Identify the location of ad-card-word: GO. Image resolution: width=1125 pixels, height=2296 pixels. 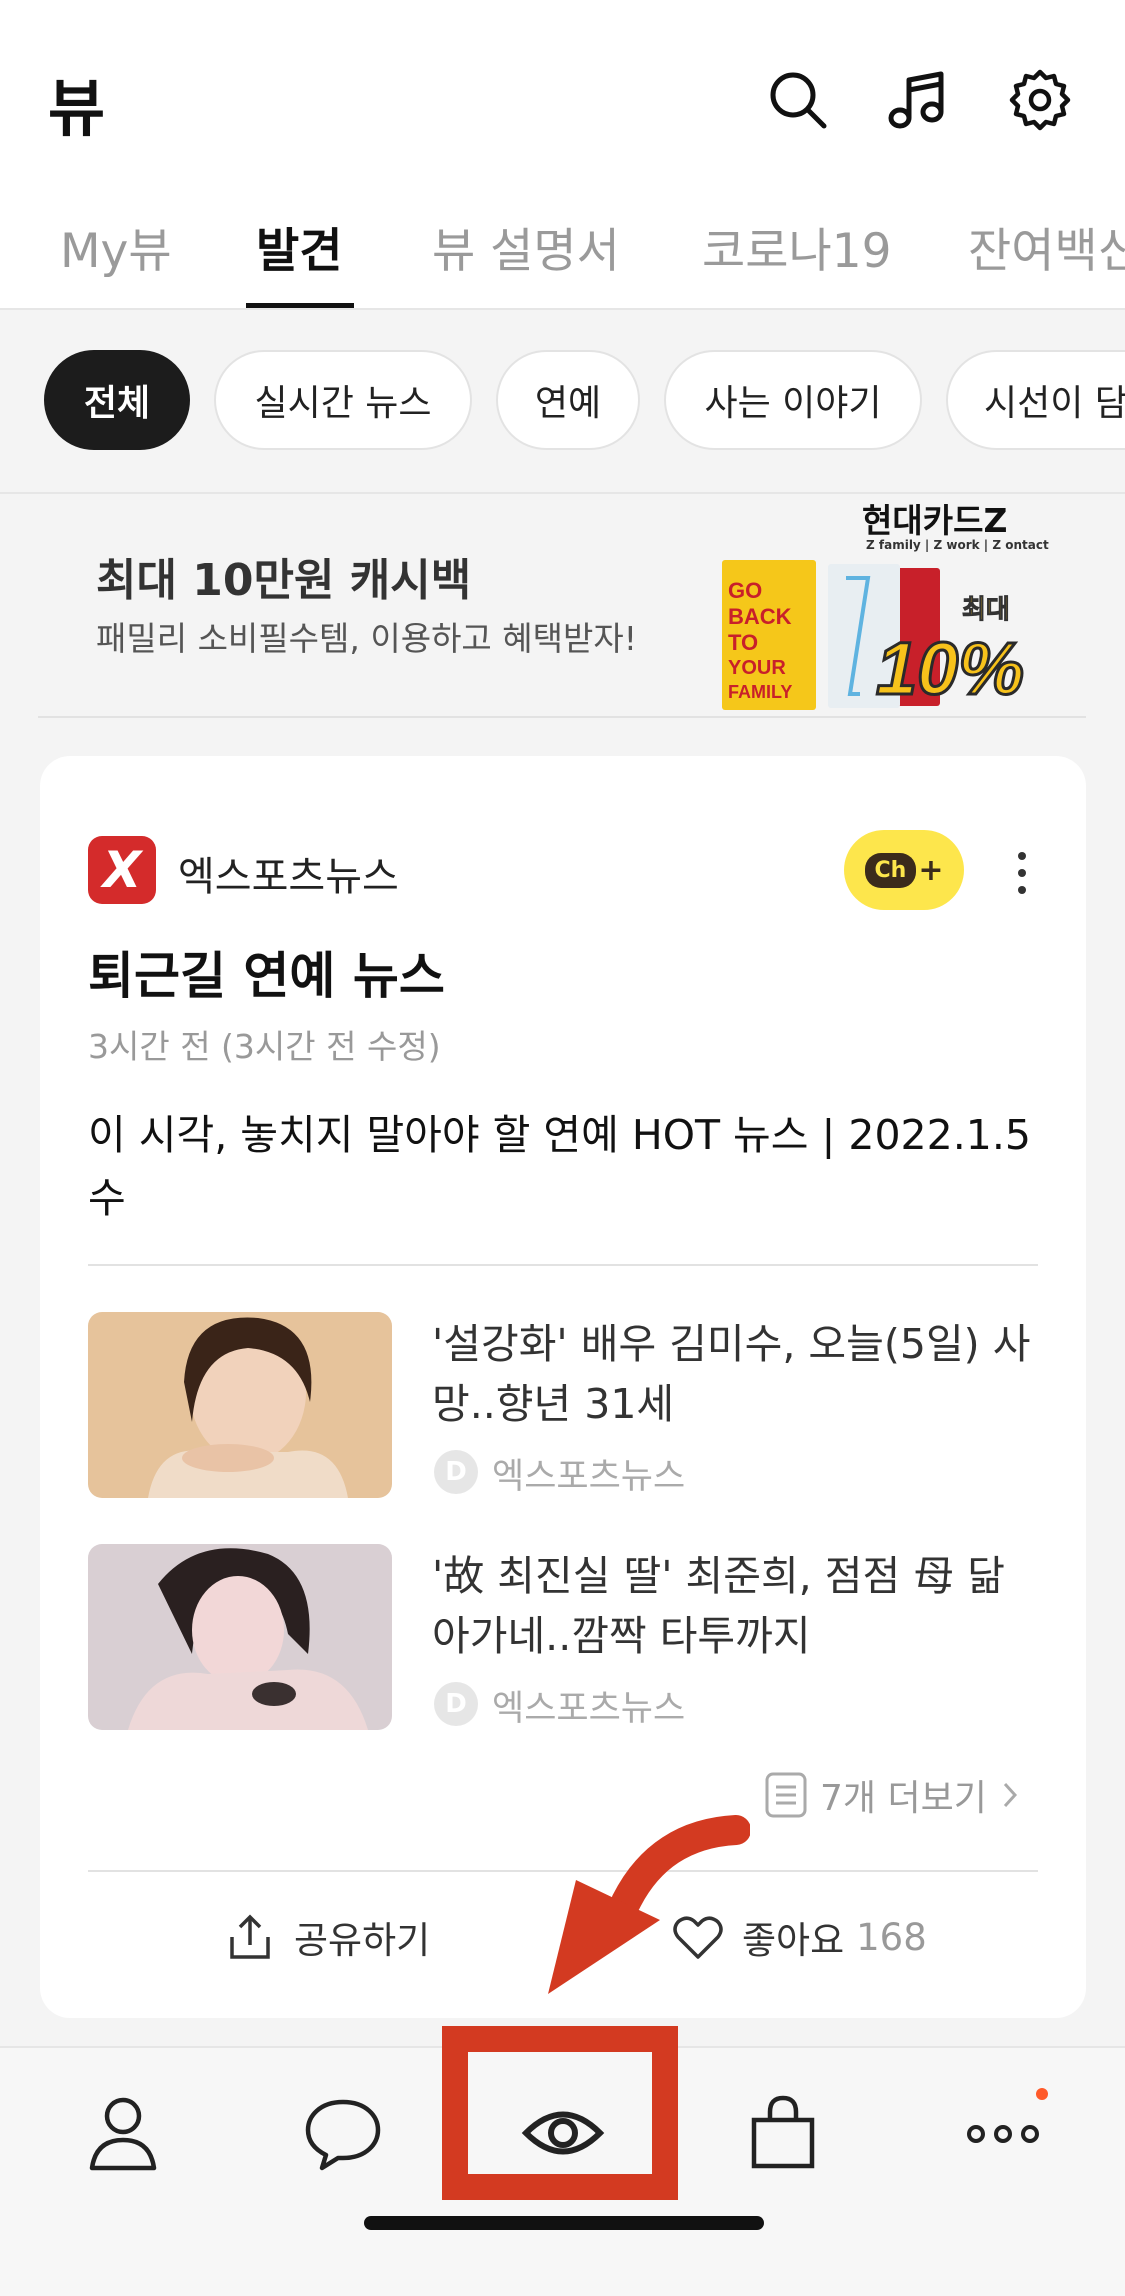
(745, 590).